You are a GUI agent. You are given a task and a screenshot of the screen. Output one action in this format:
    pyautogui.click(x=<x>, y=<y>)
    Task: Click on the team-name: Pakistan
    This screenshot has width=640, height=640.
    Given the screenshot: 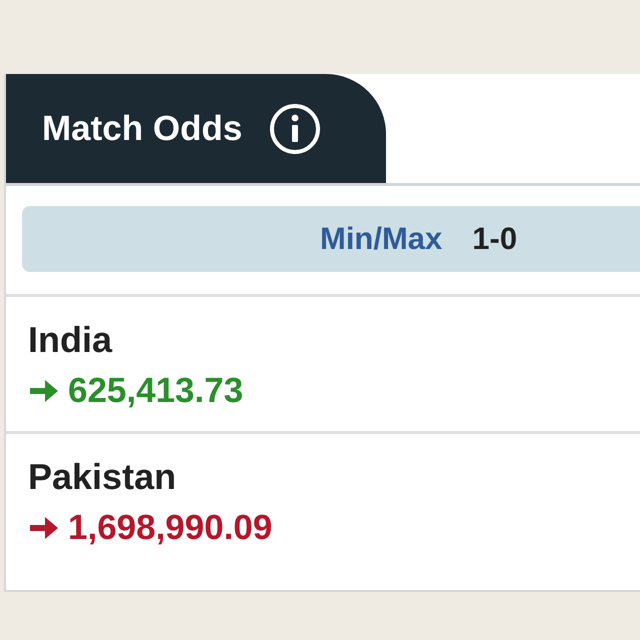 What is the action you would take?
    pyautogui.click(x=103, y=477)
    